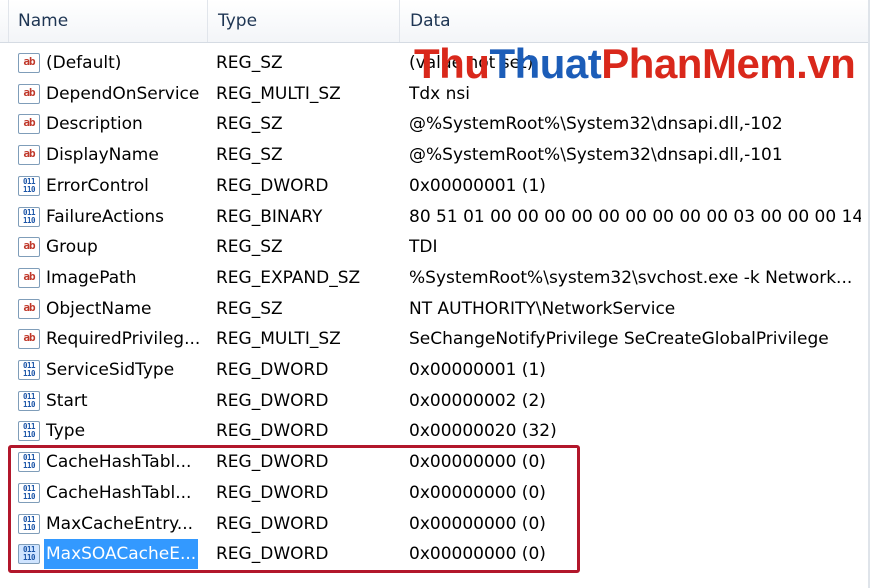 This screenshot has height=588, width=870. What do you see at coordinates (304, 21) in the screenshot?
I see `column-header-type: Type` at bounding box center [304, 21].